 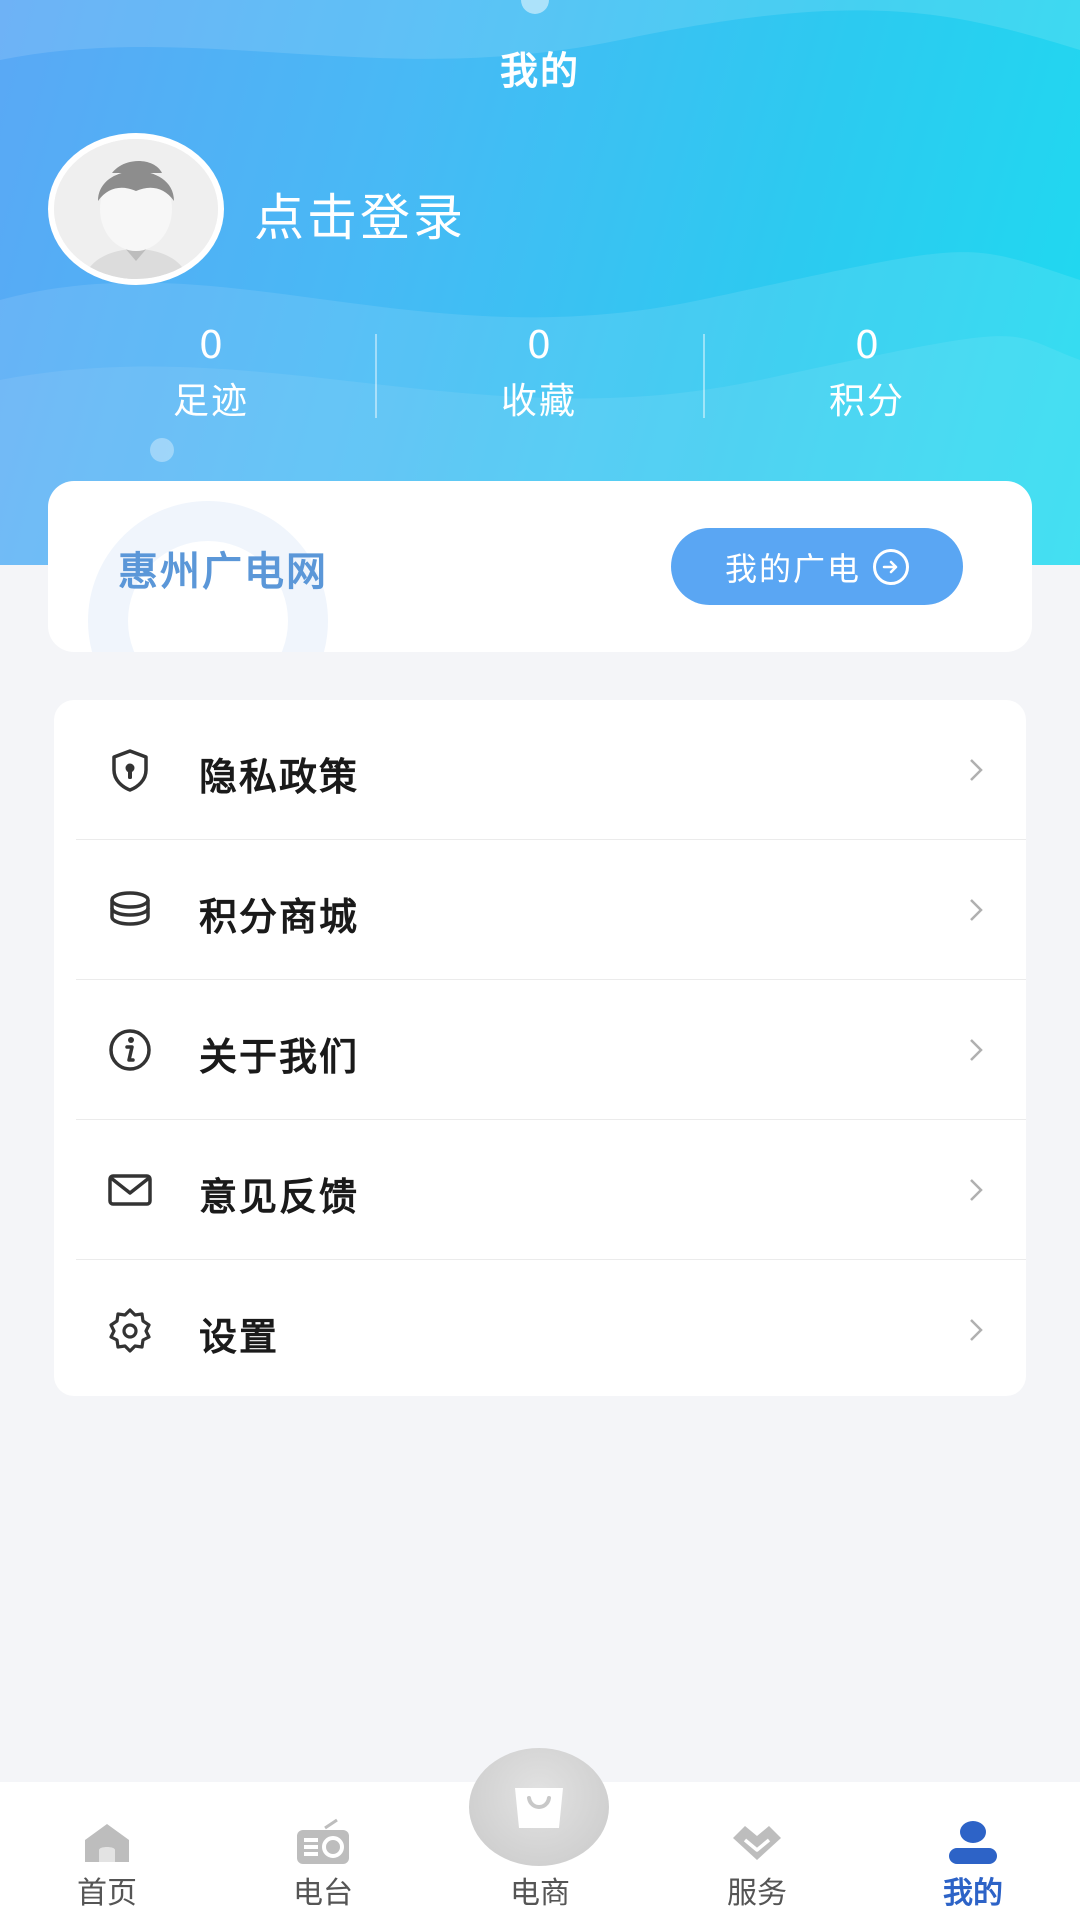 I want to click on tab-label: 电商, so click(x=540, y=1893).